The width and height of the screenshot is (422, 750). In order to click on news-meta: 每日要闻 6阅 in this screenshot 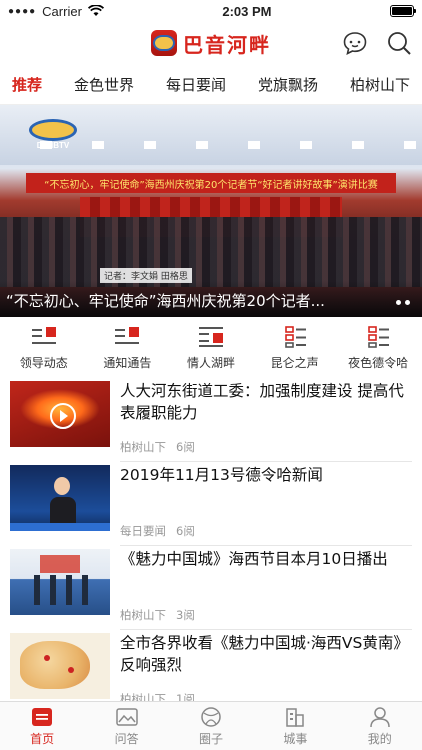, I will do `click(157, 531)`.